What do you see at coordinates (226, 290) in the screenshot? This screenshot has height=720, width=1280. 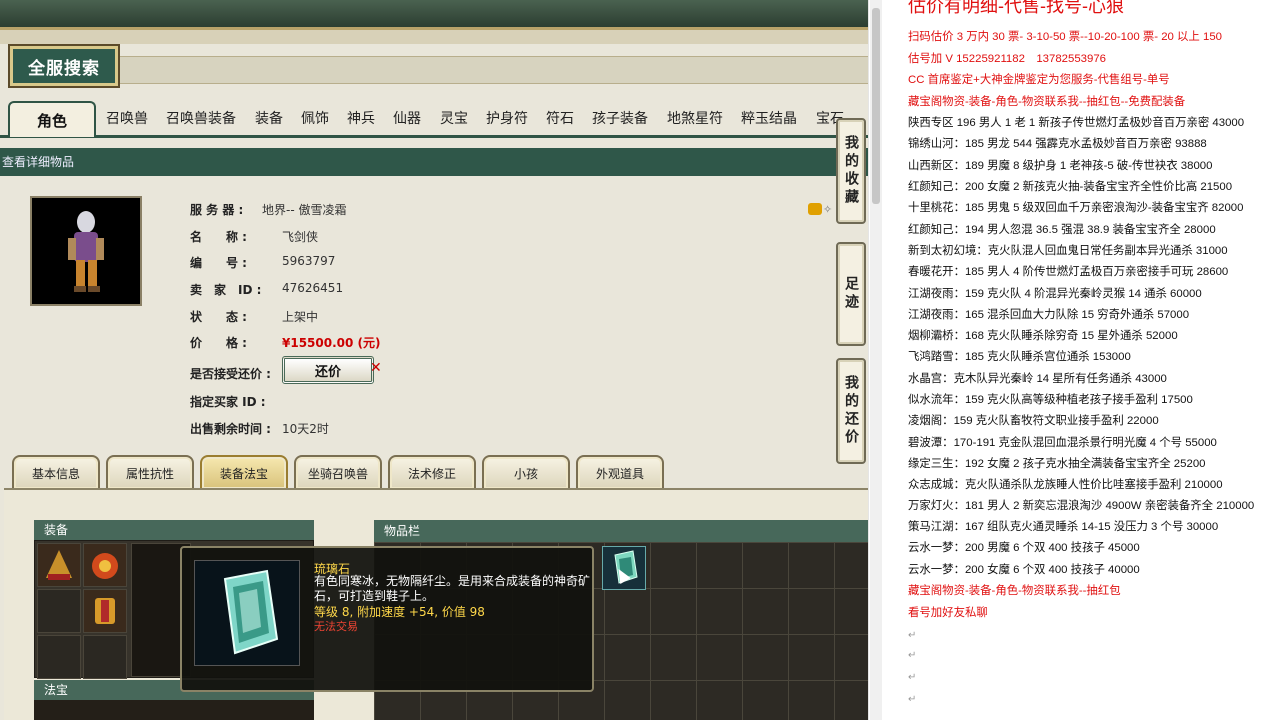 I see `seller-label: 卖 家 ID :` at bounding box center [226, 290].